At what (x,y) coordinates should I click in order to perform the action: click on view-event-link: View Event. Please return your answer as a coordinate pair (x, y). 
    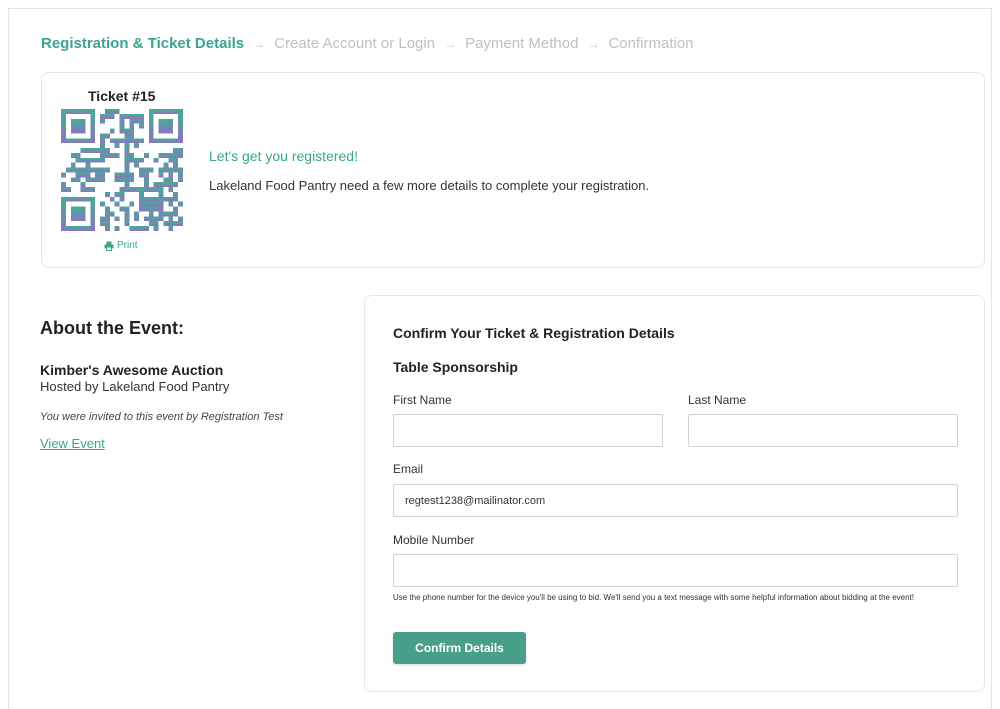
    Looking at the image, I should click on (72, 443).